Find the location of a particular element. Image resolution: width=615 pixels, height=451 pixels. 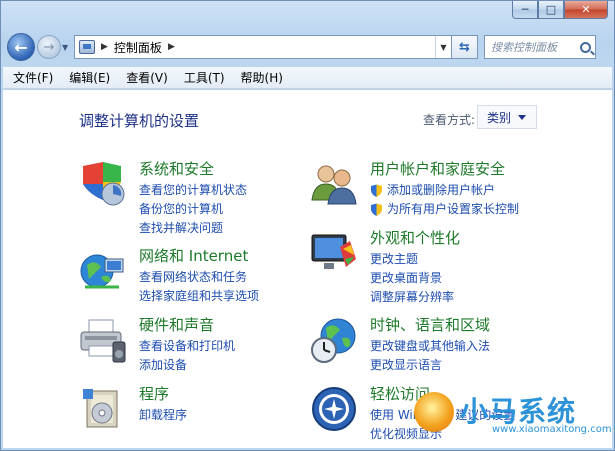

shield-flag-icon is located at coordinates (103, 184).